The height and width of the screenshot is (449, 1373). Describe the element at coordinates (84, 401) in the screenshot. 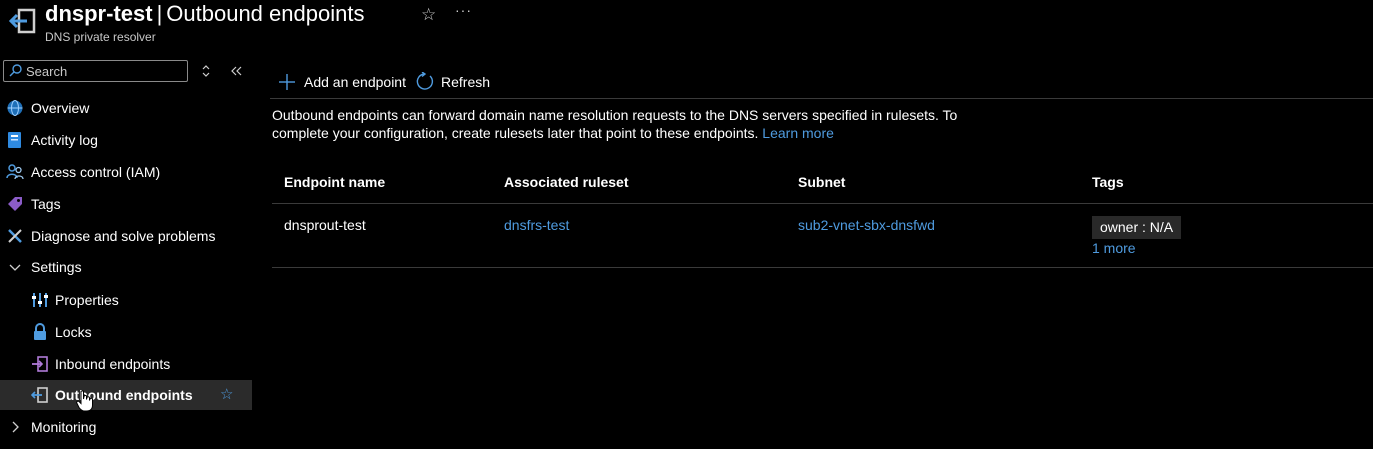

I see `hand-cursor-icon` at that location.